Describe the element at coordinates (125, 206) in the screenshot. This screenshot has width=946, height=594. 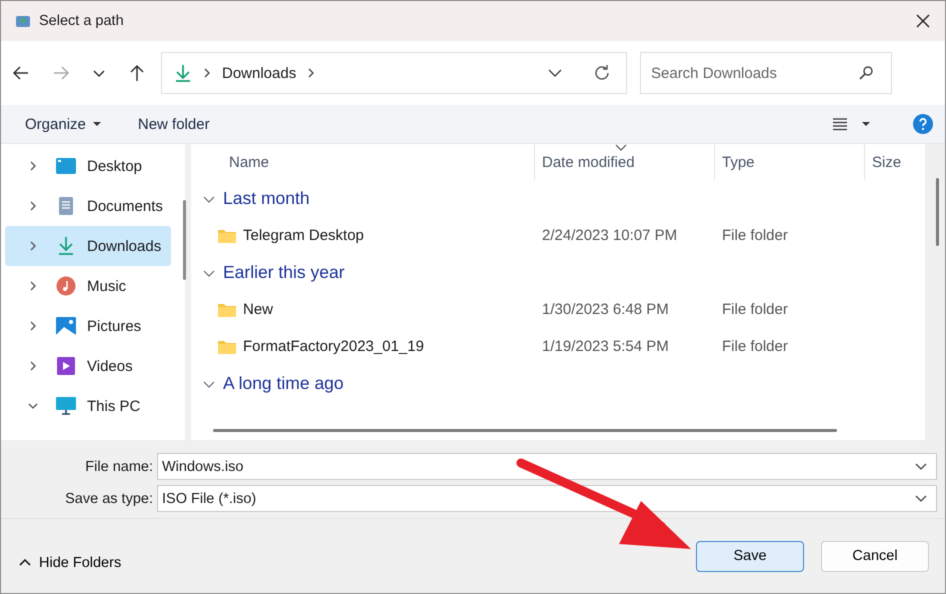
I see `sidebar-label: Documents` at that location.